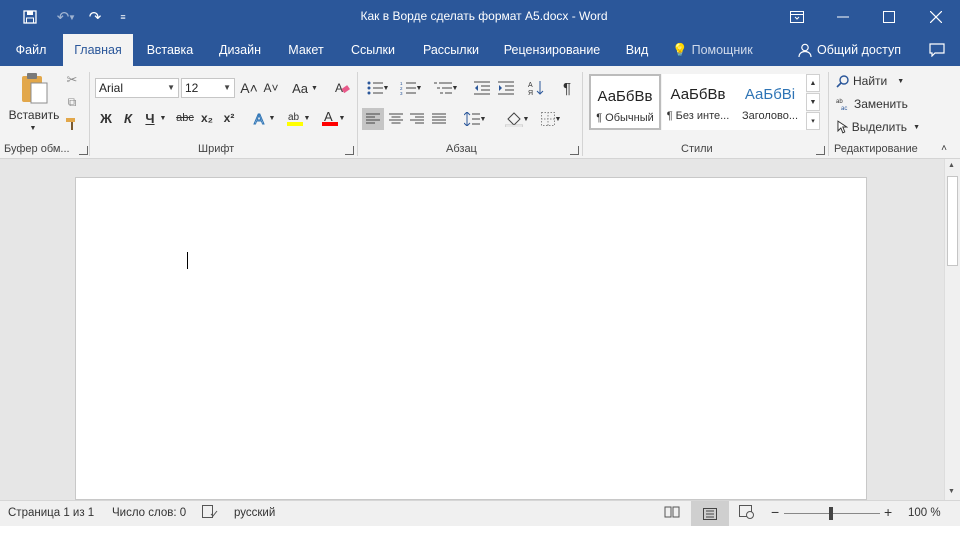 Image resolution: width=968 pixels, height=533 pixels. I want to click on ribbon-display-options-icon, so click(797, 17).